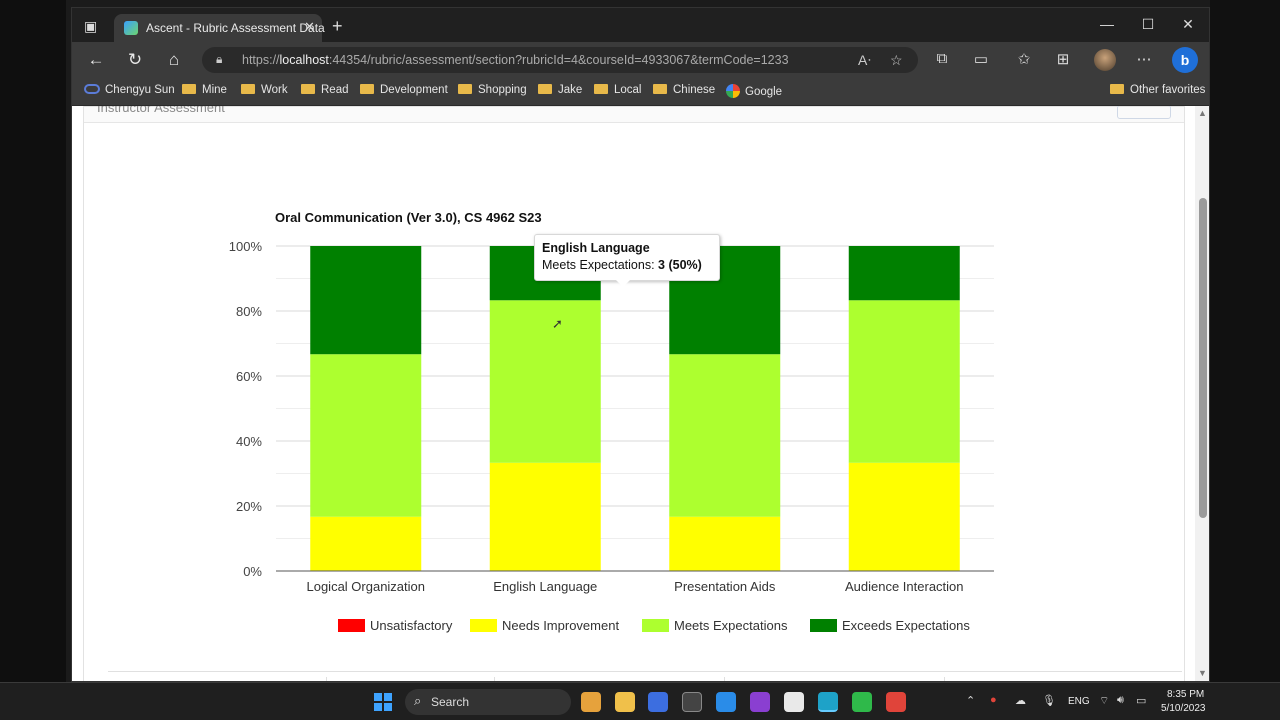  Describe the element at coordinates (33, 341) in the screenshot. I see `desktop-left` at that location.